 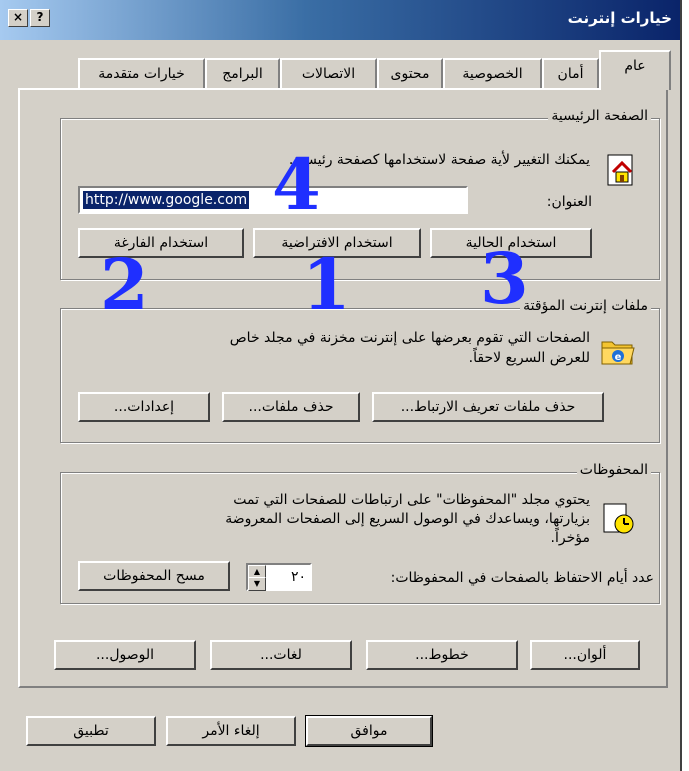 What do you see at coordinates (328, 73) in the screenshot?
I see `tab-connections: الاتصالات` at bounding box center [328, 73].